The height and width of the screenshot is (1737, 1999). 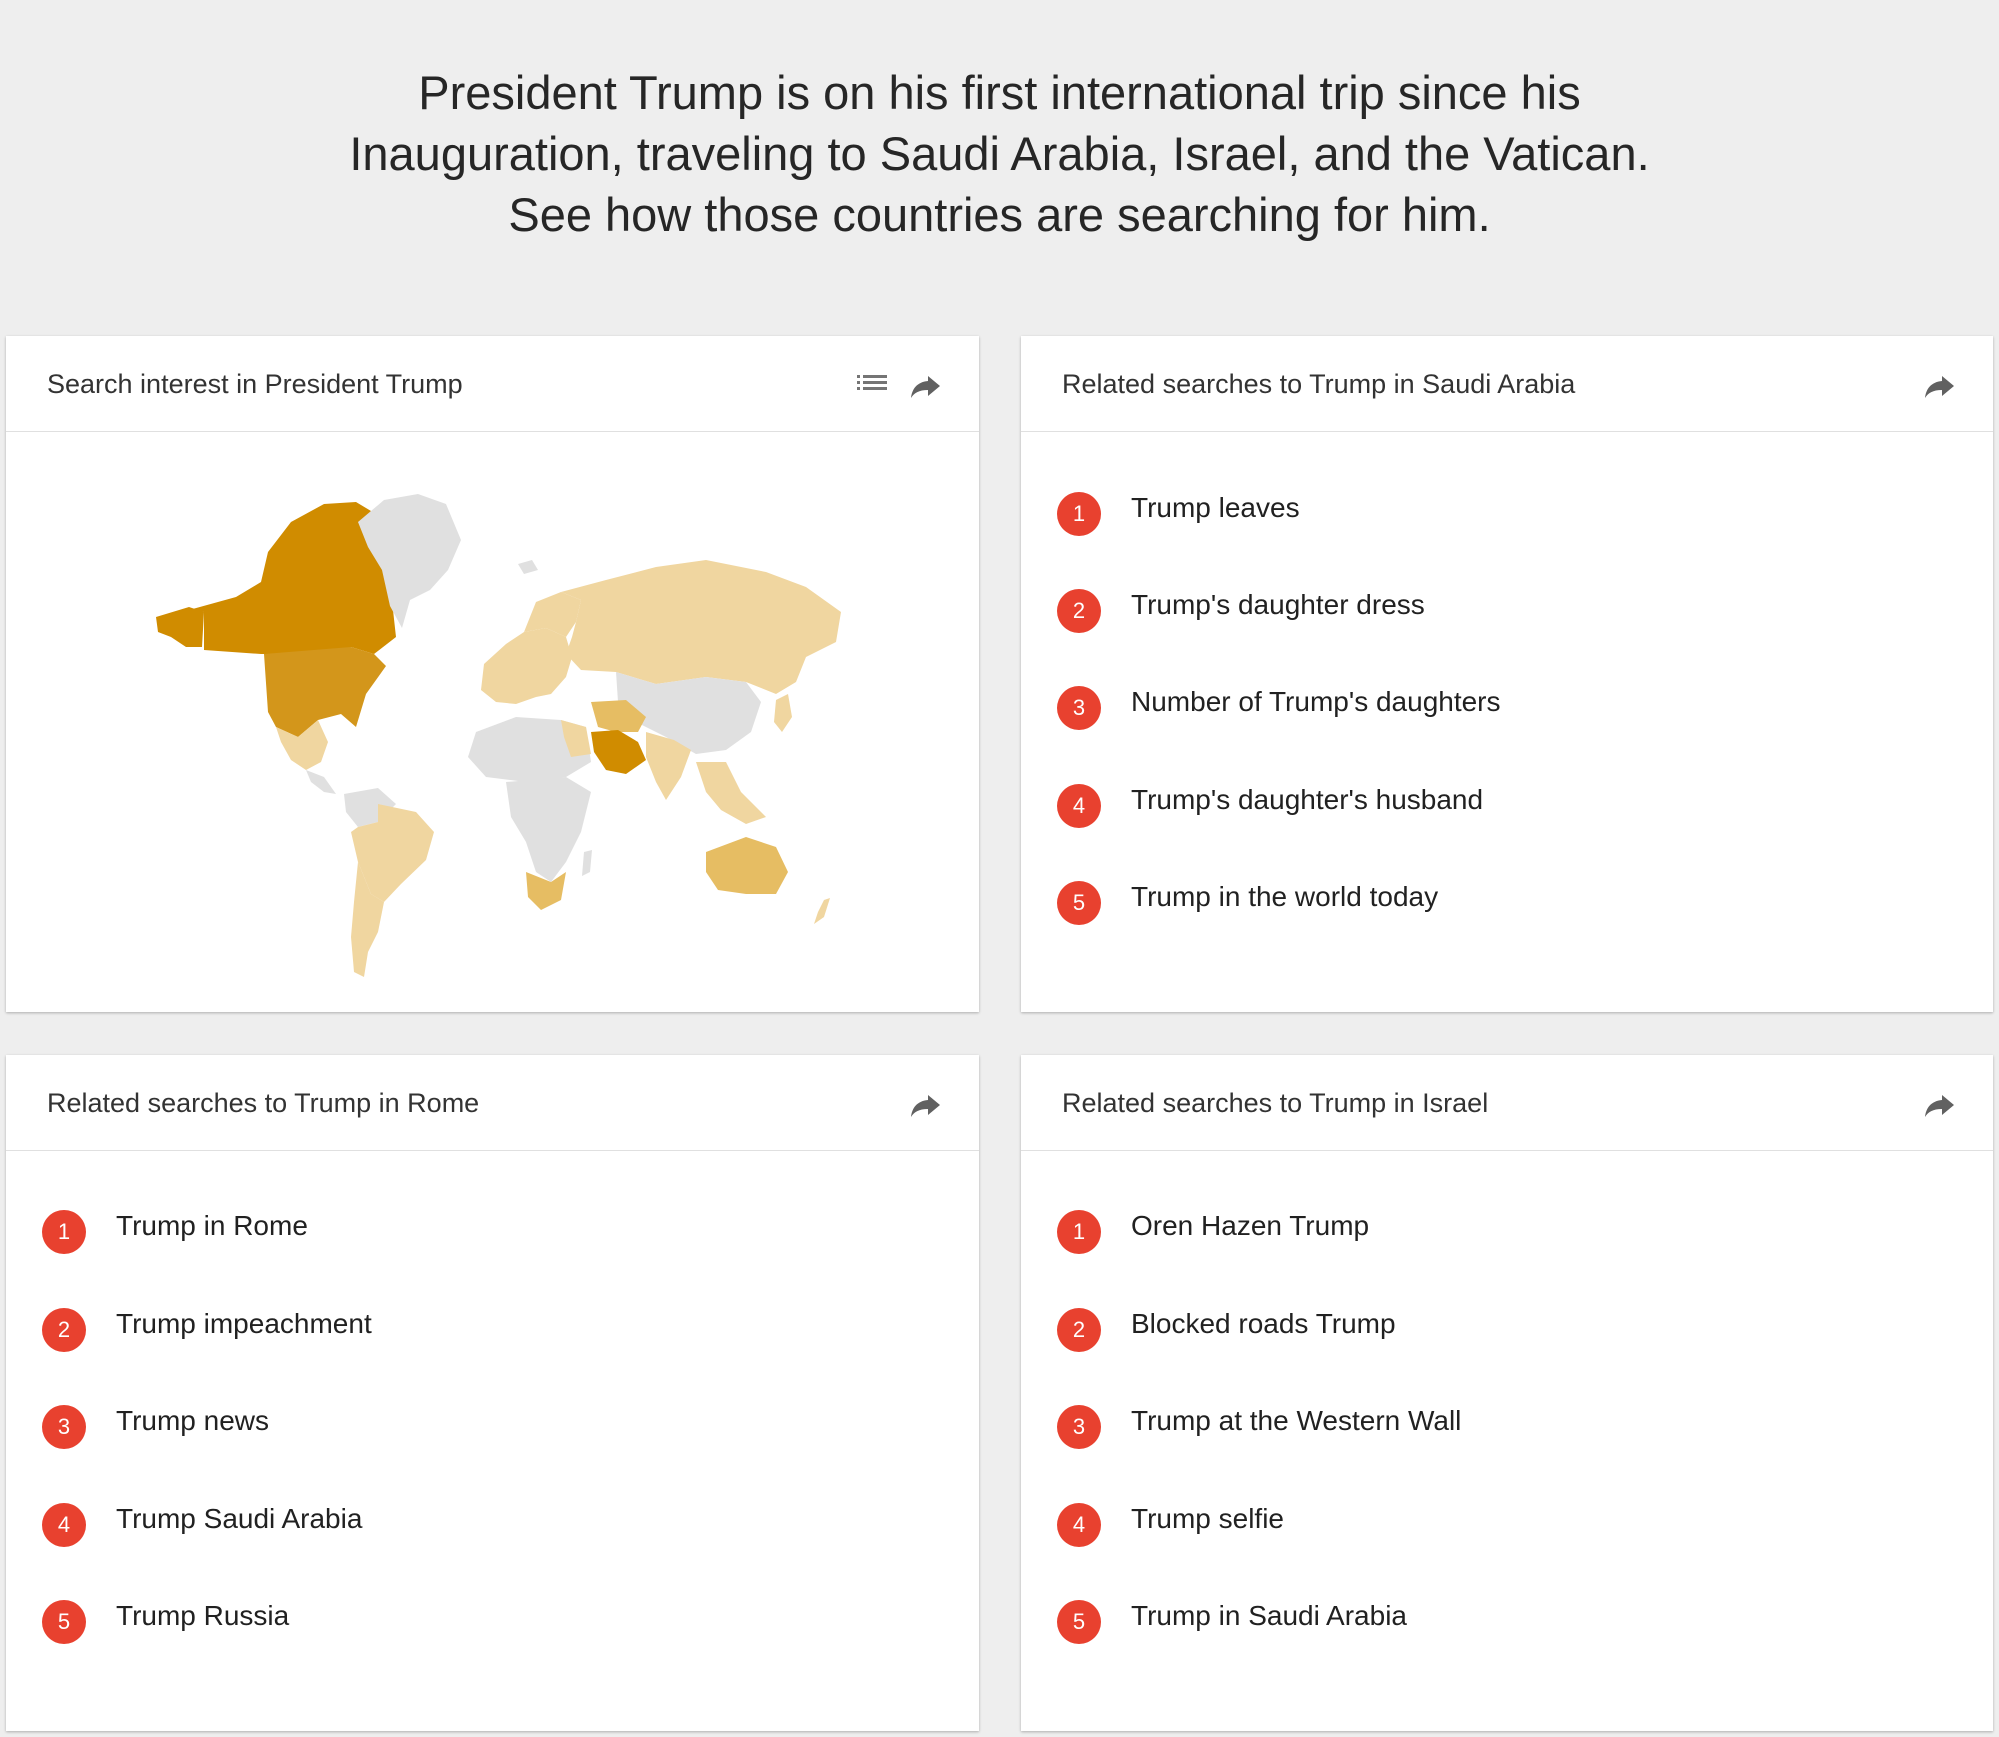 I want to click on item-label: Blocked roads Trump, so click(x=1263, y=1323).